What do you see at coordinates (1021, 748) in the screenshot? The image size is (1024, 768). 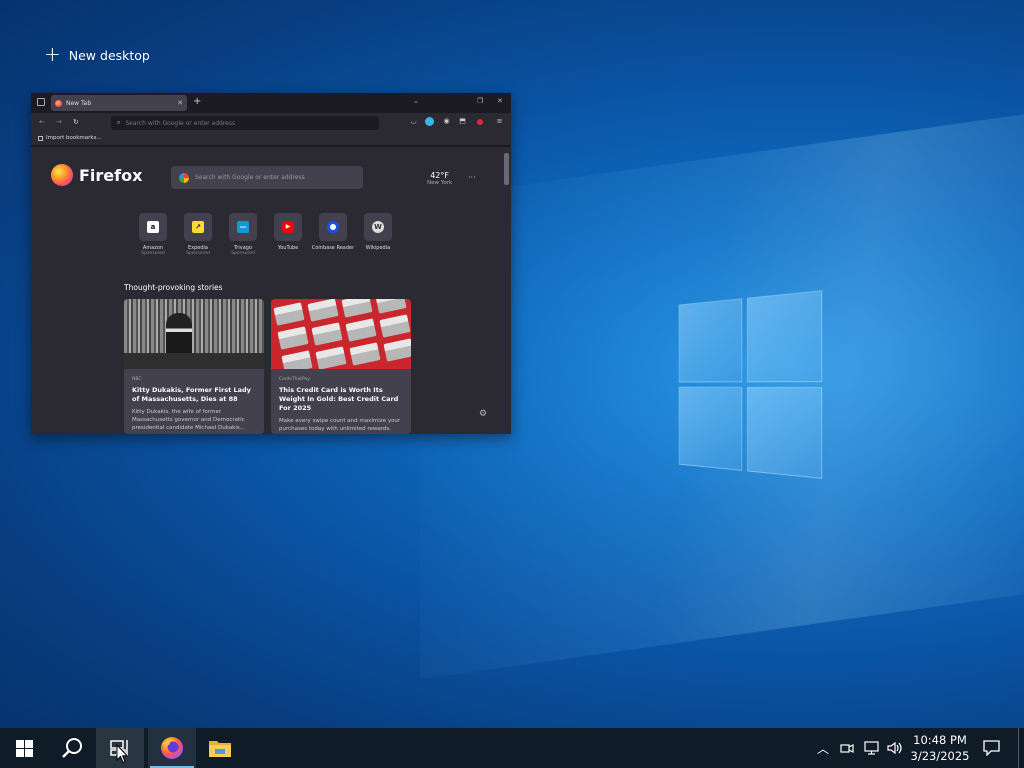 I see `show-desktop-button` at bounding box center [1021, 748].